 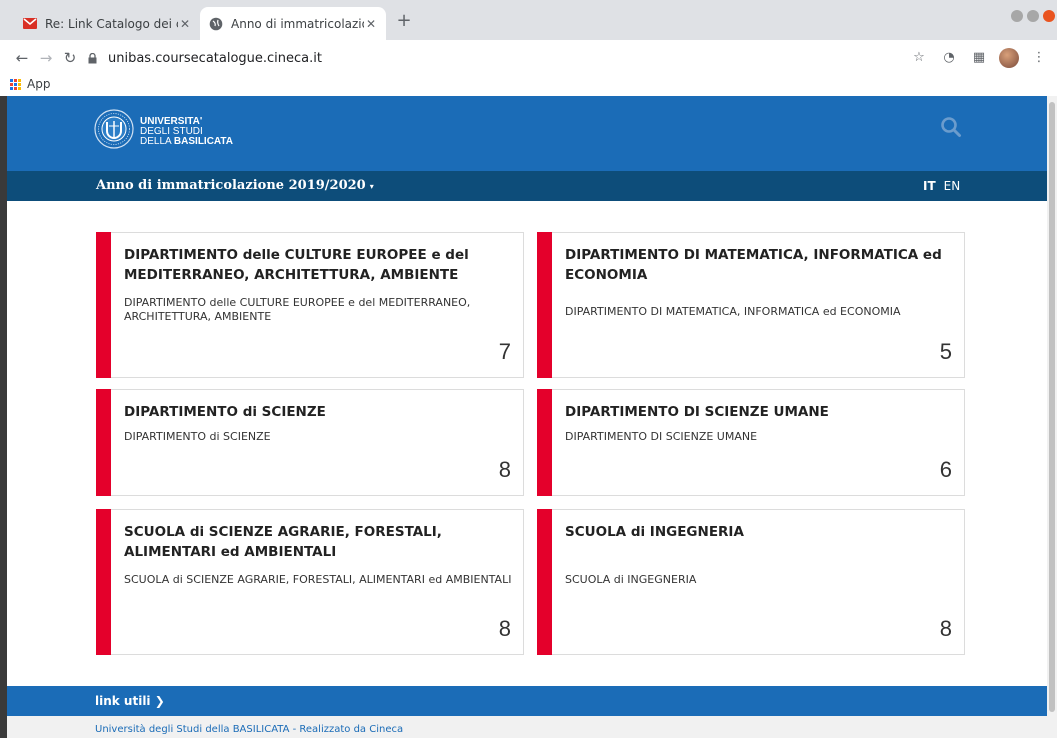 I want to click on university-seal-icon, so click(x=114, y=129).